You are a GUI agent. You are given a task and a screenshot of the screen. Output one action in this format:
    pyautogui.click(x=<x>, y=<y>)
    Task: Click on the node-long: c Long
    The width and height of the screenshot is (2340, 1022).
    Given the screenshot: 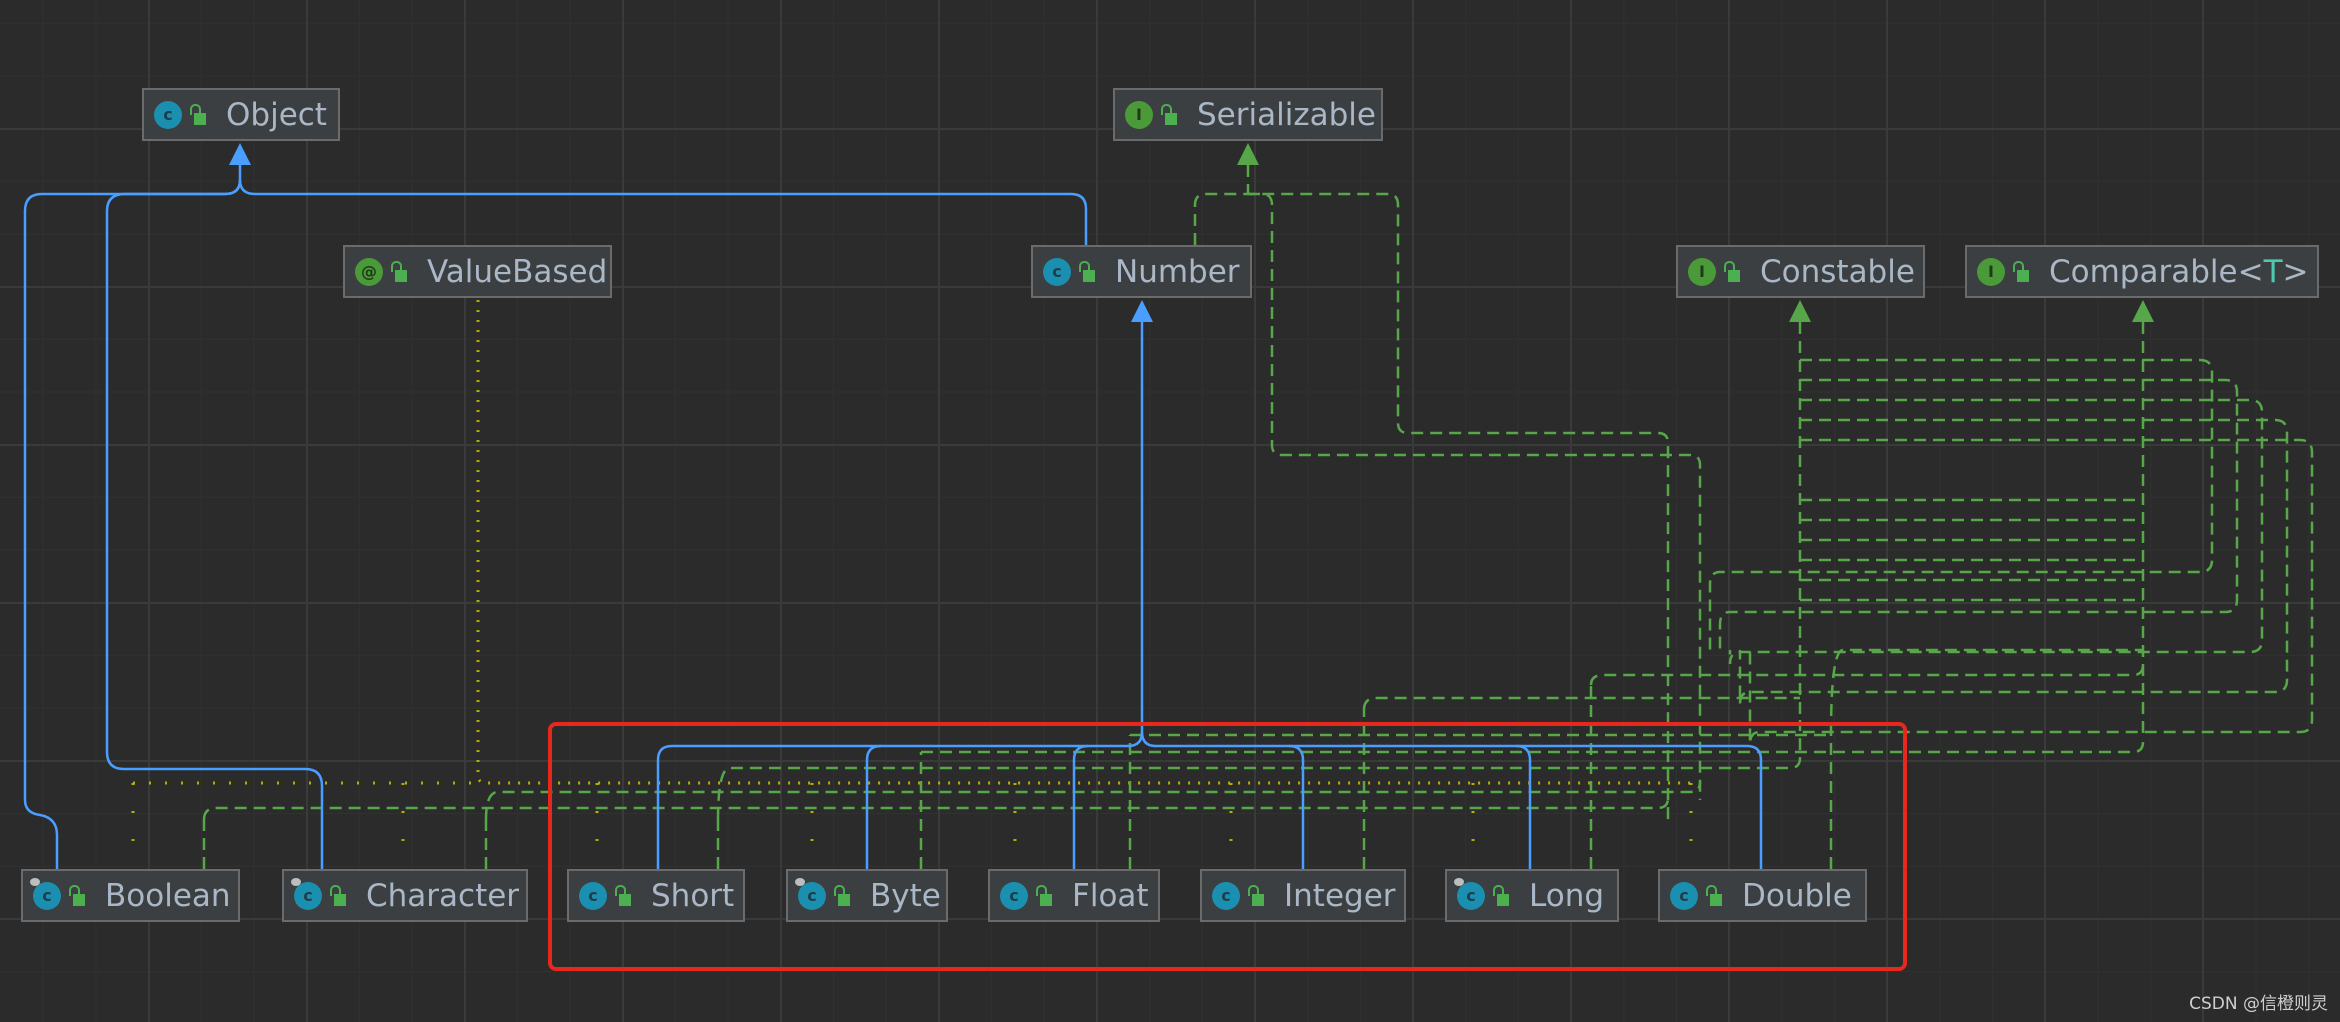 What is the action you would take?
    pyautogui.click(x=1532, y=895)
    